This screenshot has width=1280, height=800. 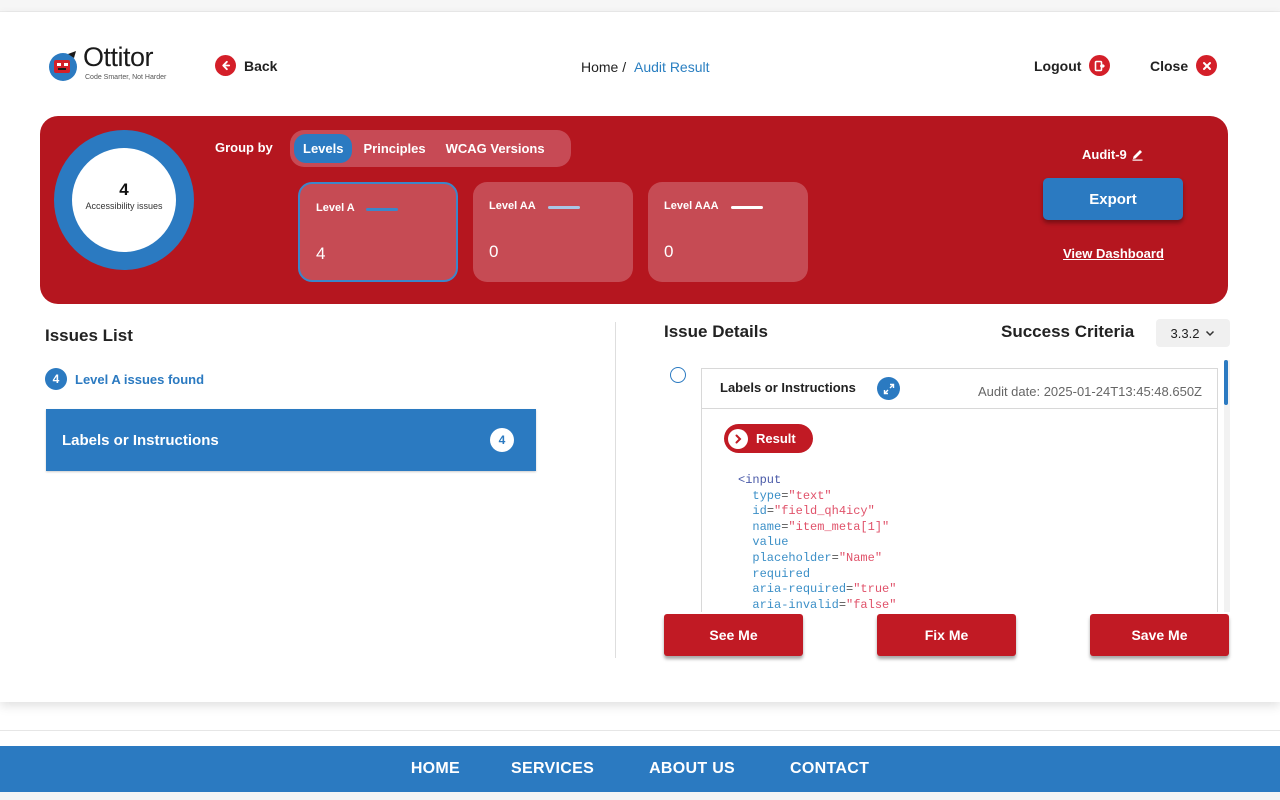 What do you see at coordinates (63, 66) in the screenshot?
I see `robot-logo-icon` at bounding box center [63, 66].